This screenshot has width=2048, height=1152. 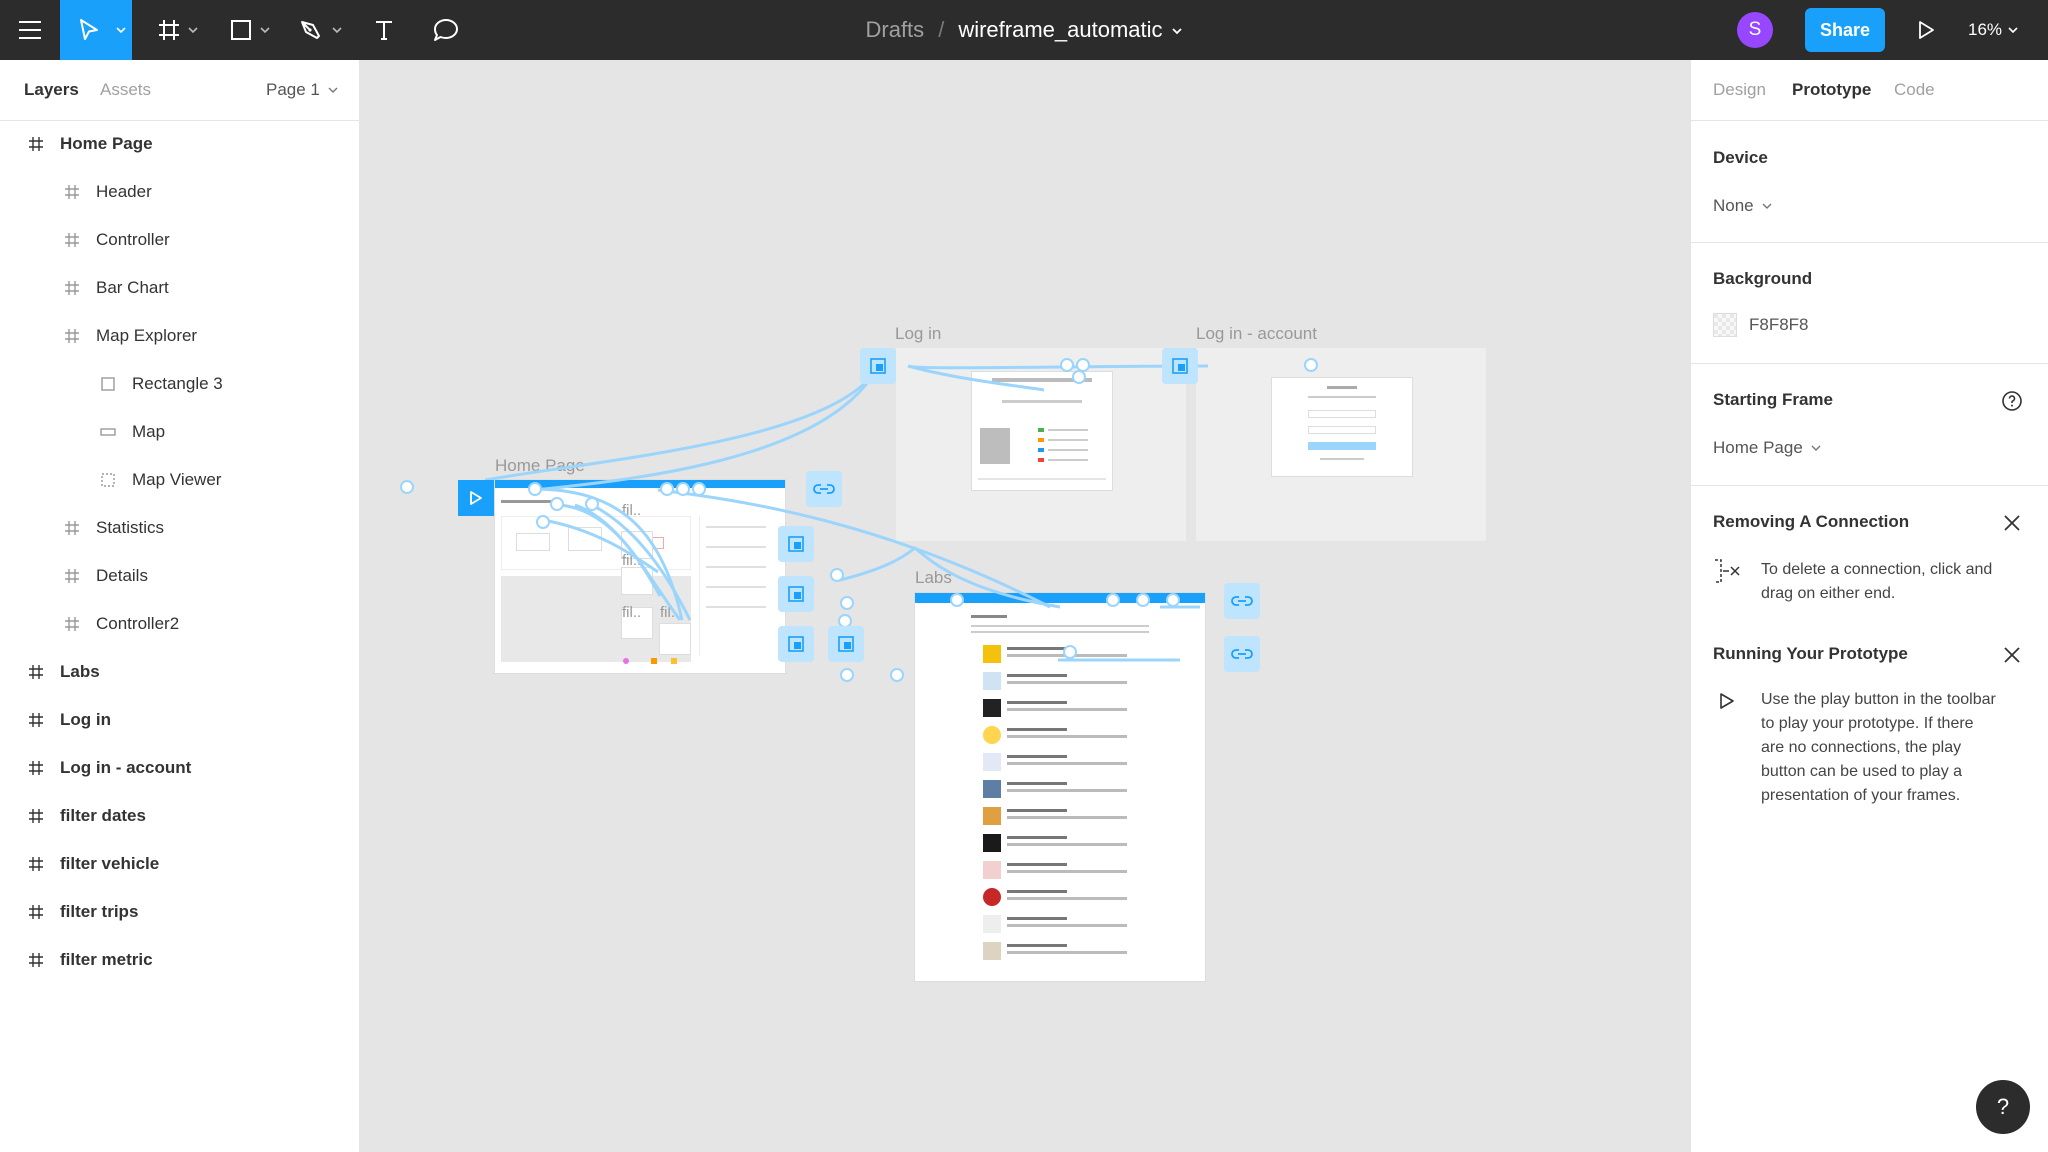 I want to click on main-menu-button, so click(x=30, y=30).